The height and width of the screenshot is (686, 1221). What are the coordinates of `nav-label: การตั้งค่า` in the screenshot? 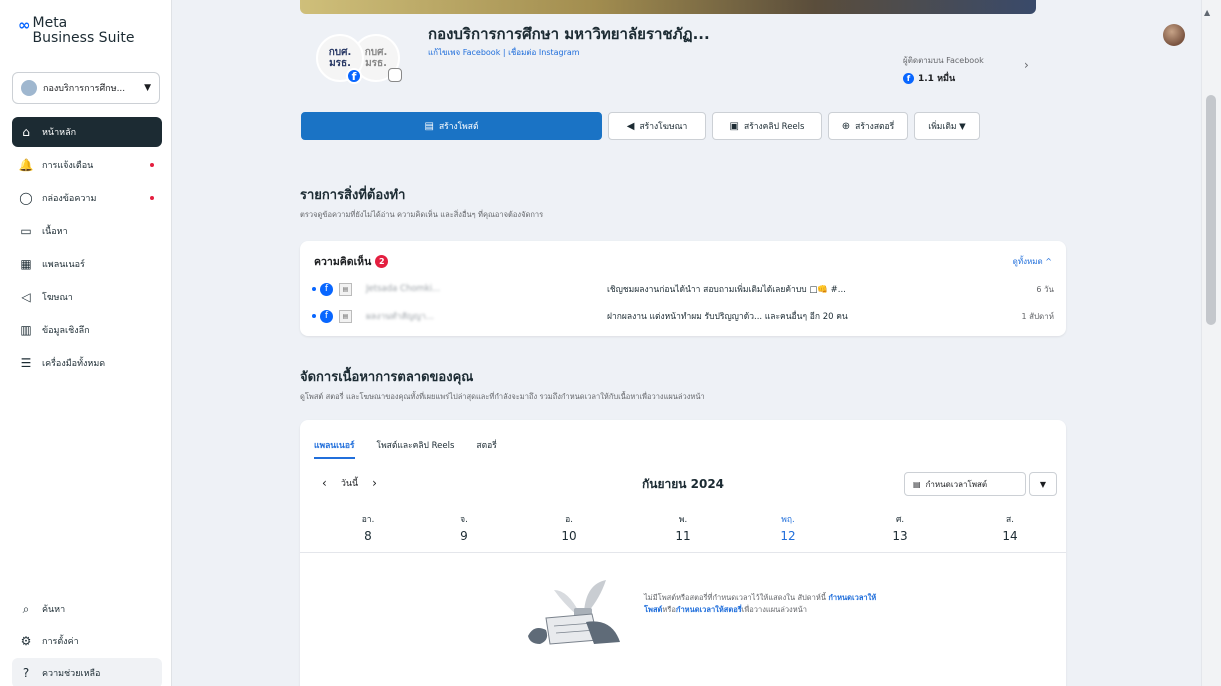 It's located at (60, 642).